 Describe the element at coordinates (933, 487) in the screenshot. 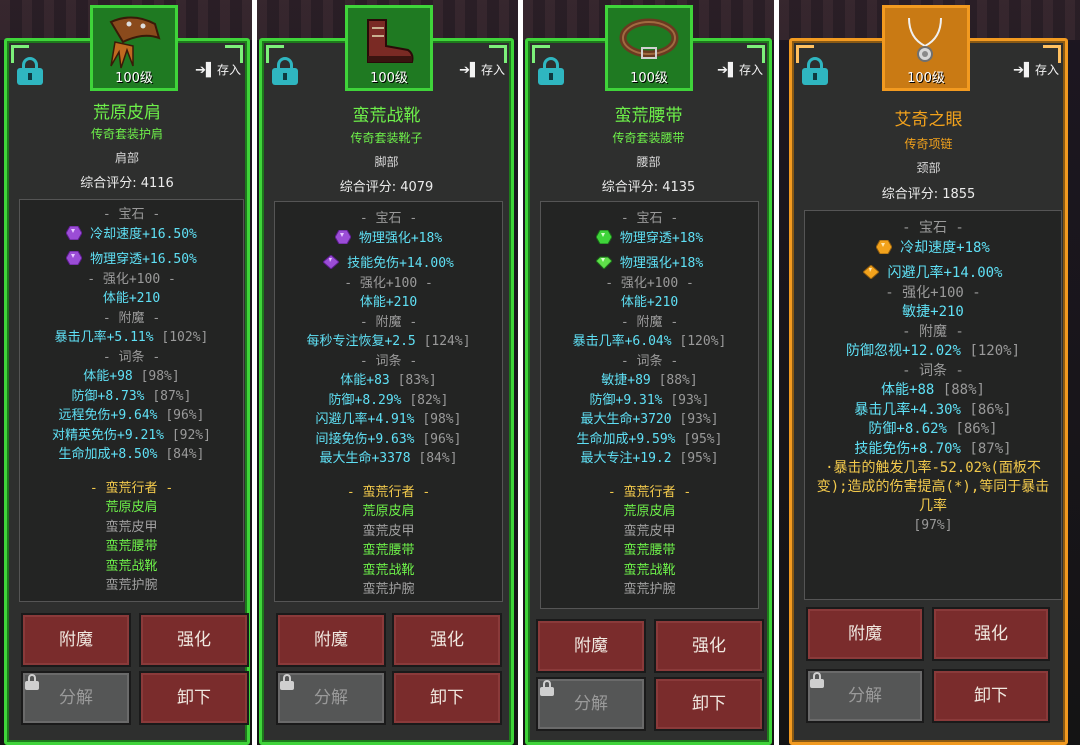

I see `legendary-effect: ·暴击的触发几率-52.02%(面板不变);造成的伤害提高(*),等同于暴击几率` at that location.